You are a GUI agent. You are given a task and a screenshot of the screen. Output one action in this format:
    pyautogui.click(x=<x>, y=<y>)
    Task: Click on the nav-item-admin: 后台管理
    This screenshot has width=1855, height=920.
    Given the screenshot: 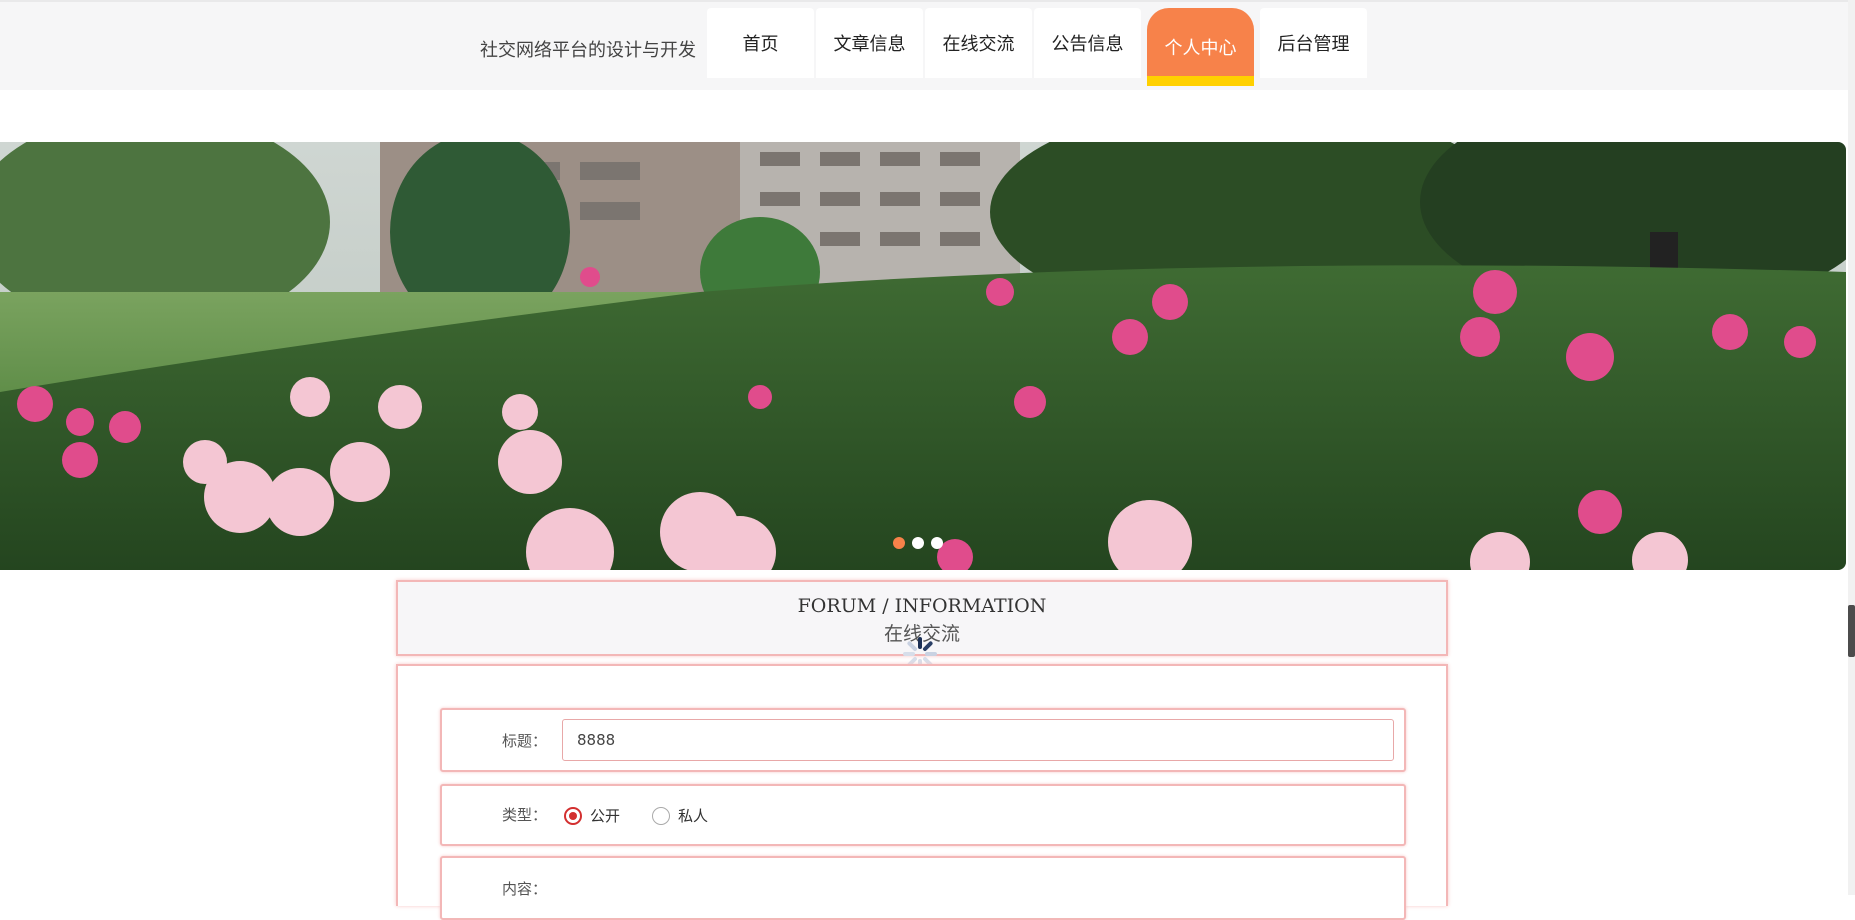 What is the action you would take?
    pyautogui.click(x=1313, y=43)
    